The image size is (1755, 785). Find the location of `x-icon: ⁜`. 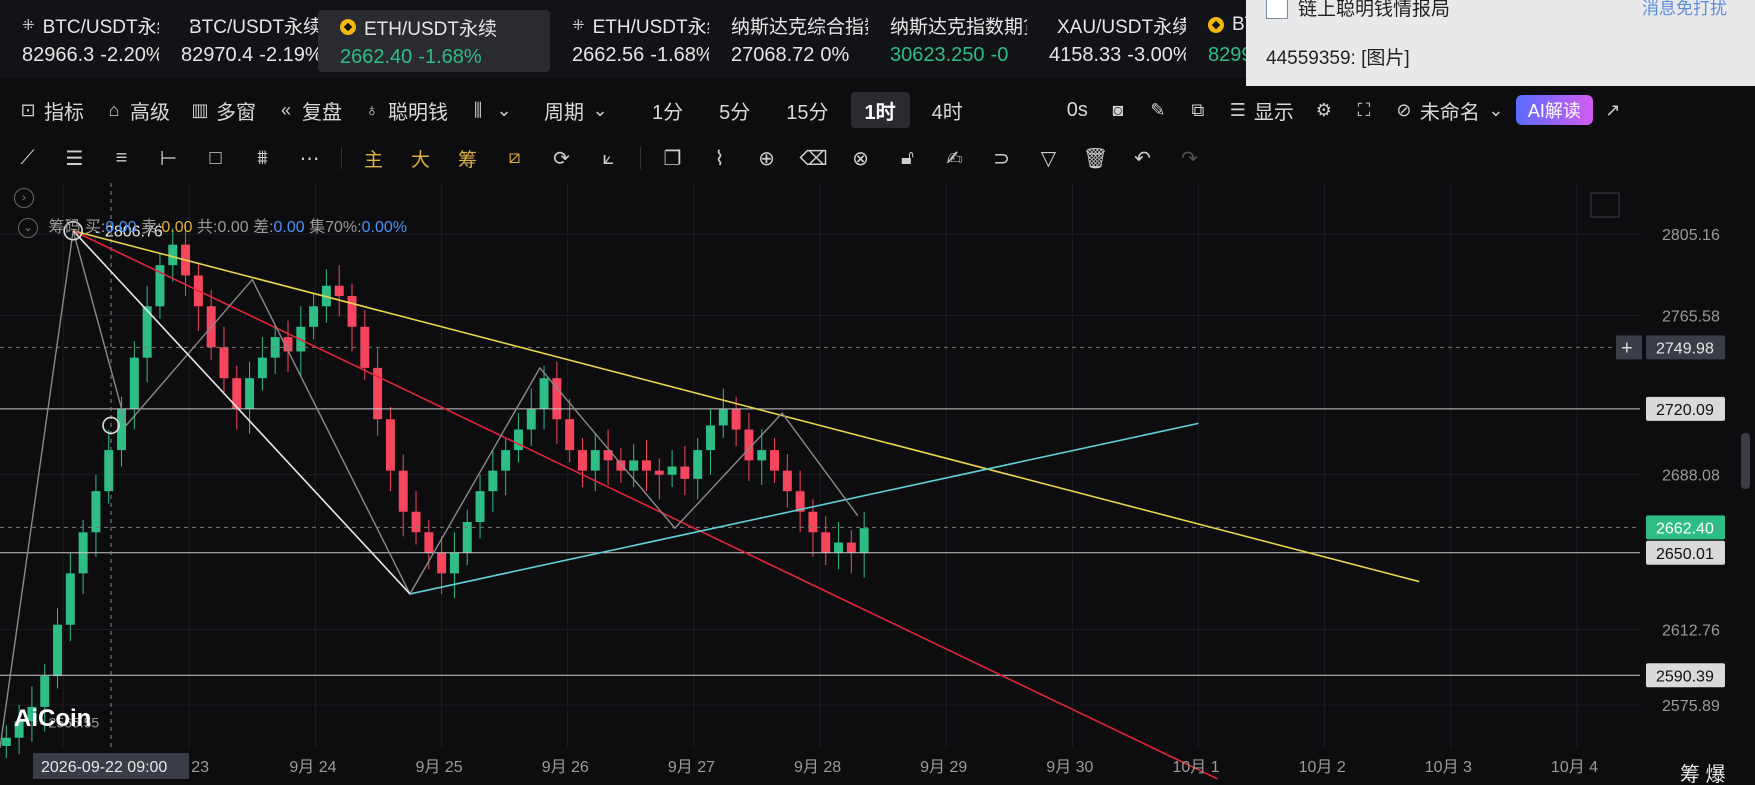

x-icon: ⁜ is located at coordinates (578, 25).